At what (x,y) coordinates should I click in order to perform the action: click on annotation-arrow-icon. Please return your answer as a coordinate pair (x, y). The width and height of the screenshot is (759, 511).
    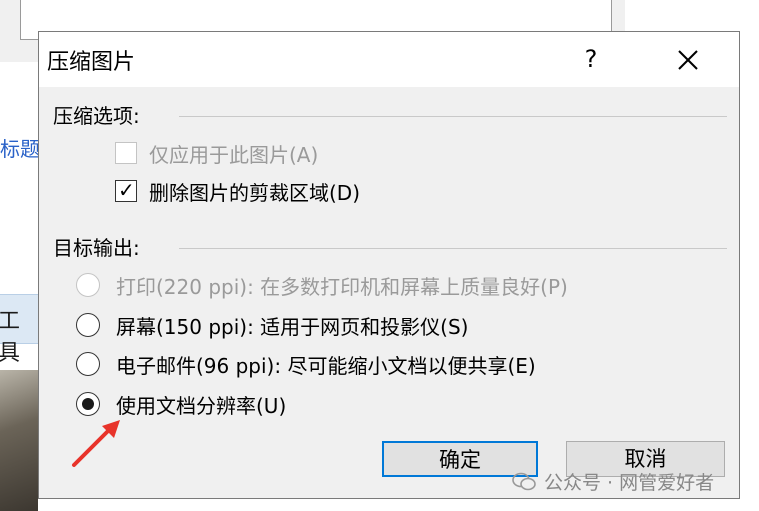
    Looking at the image, I should click on (96, 443).